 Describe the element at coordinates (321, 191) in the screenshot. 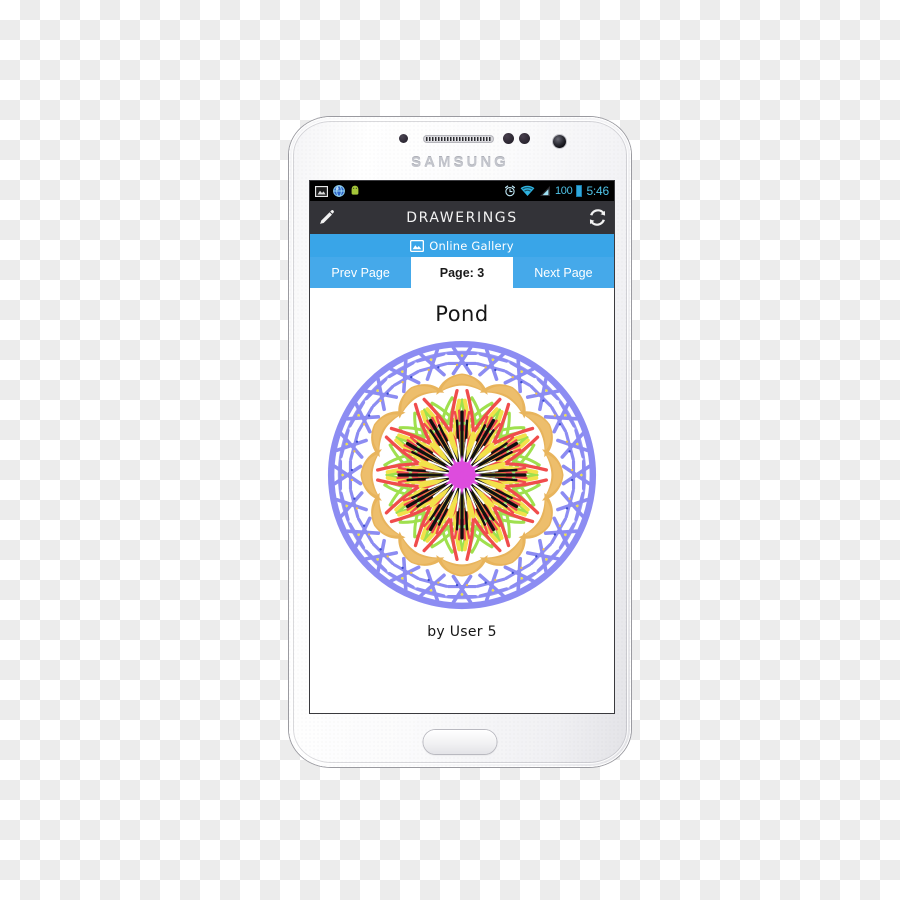

I see `image-icon` at that location.